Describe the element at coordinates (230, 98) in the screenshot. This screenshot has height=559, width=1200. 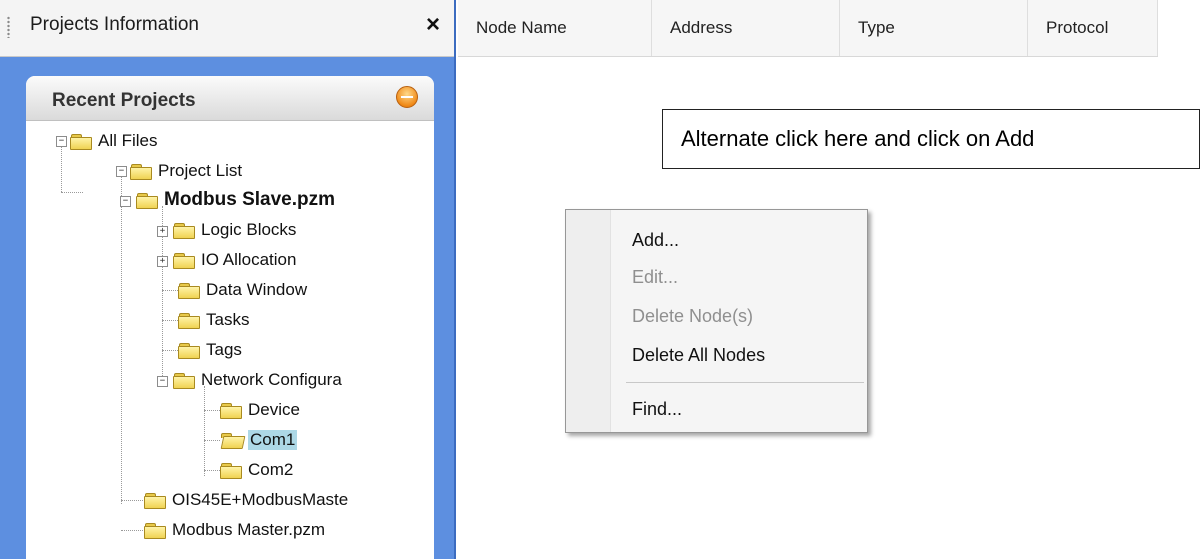
I see `recent-projects-header: Recent Projects` at that location.